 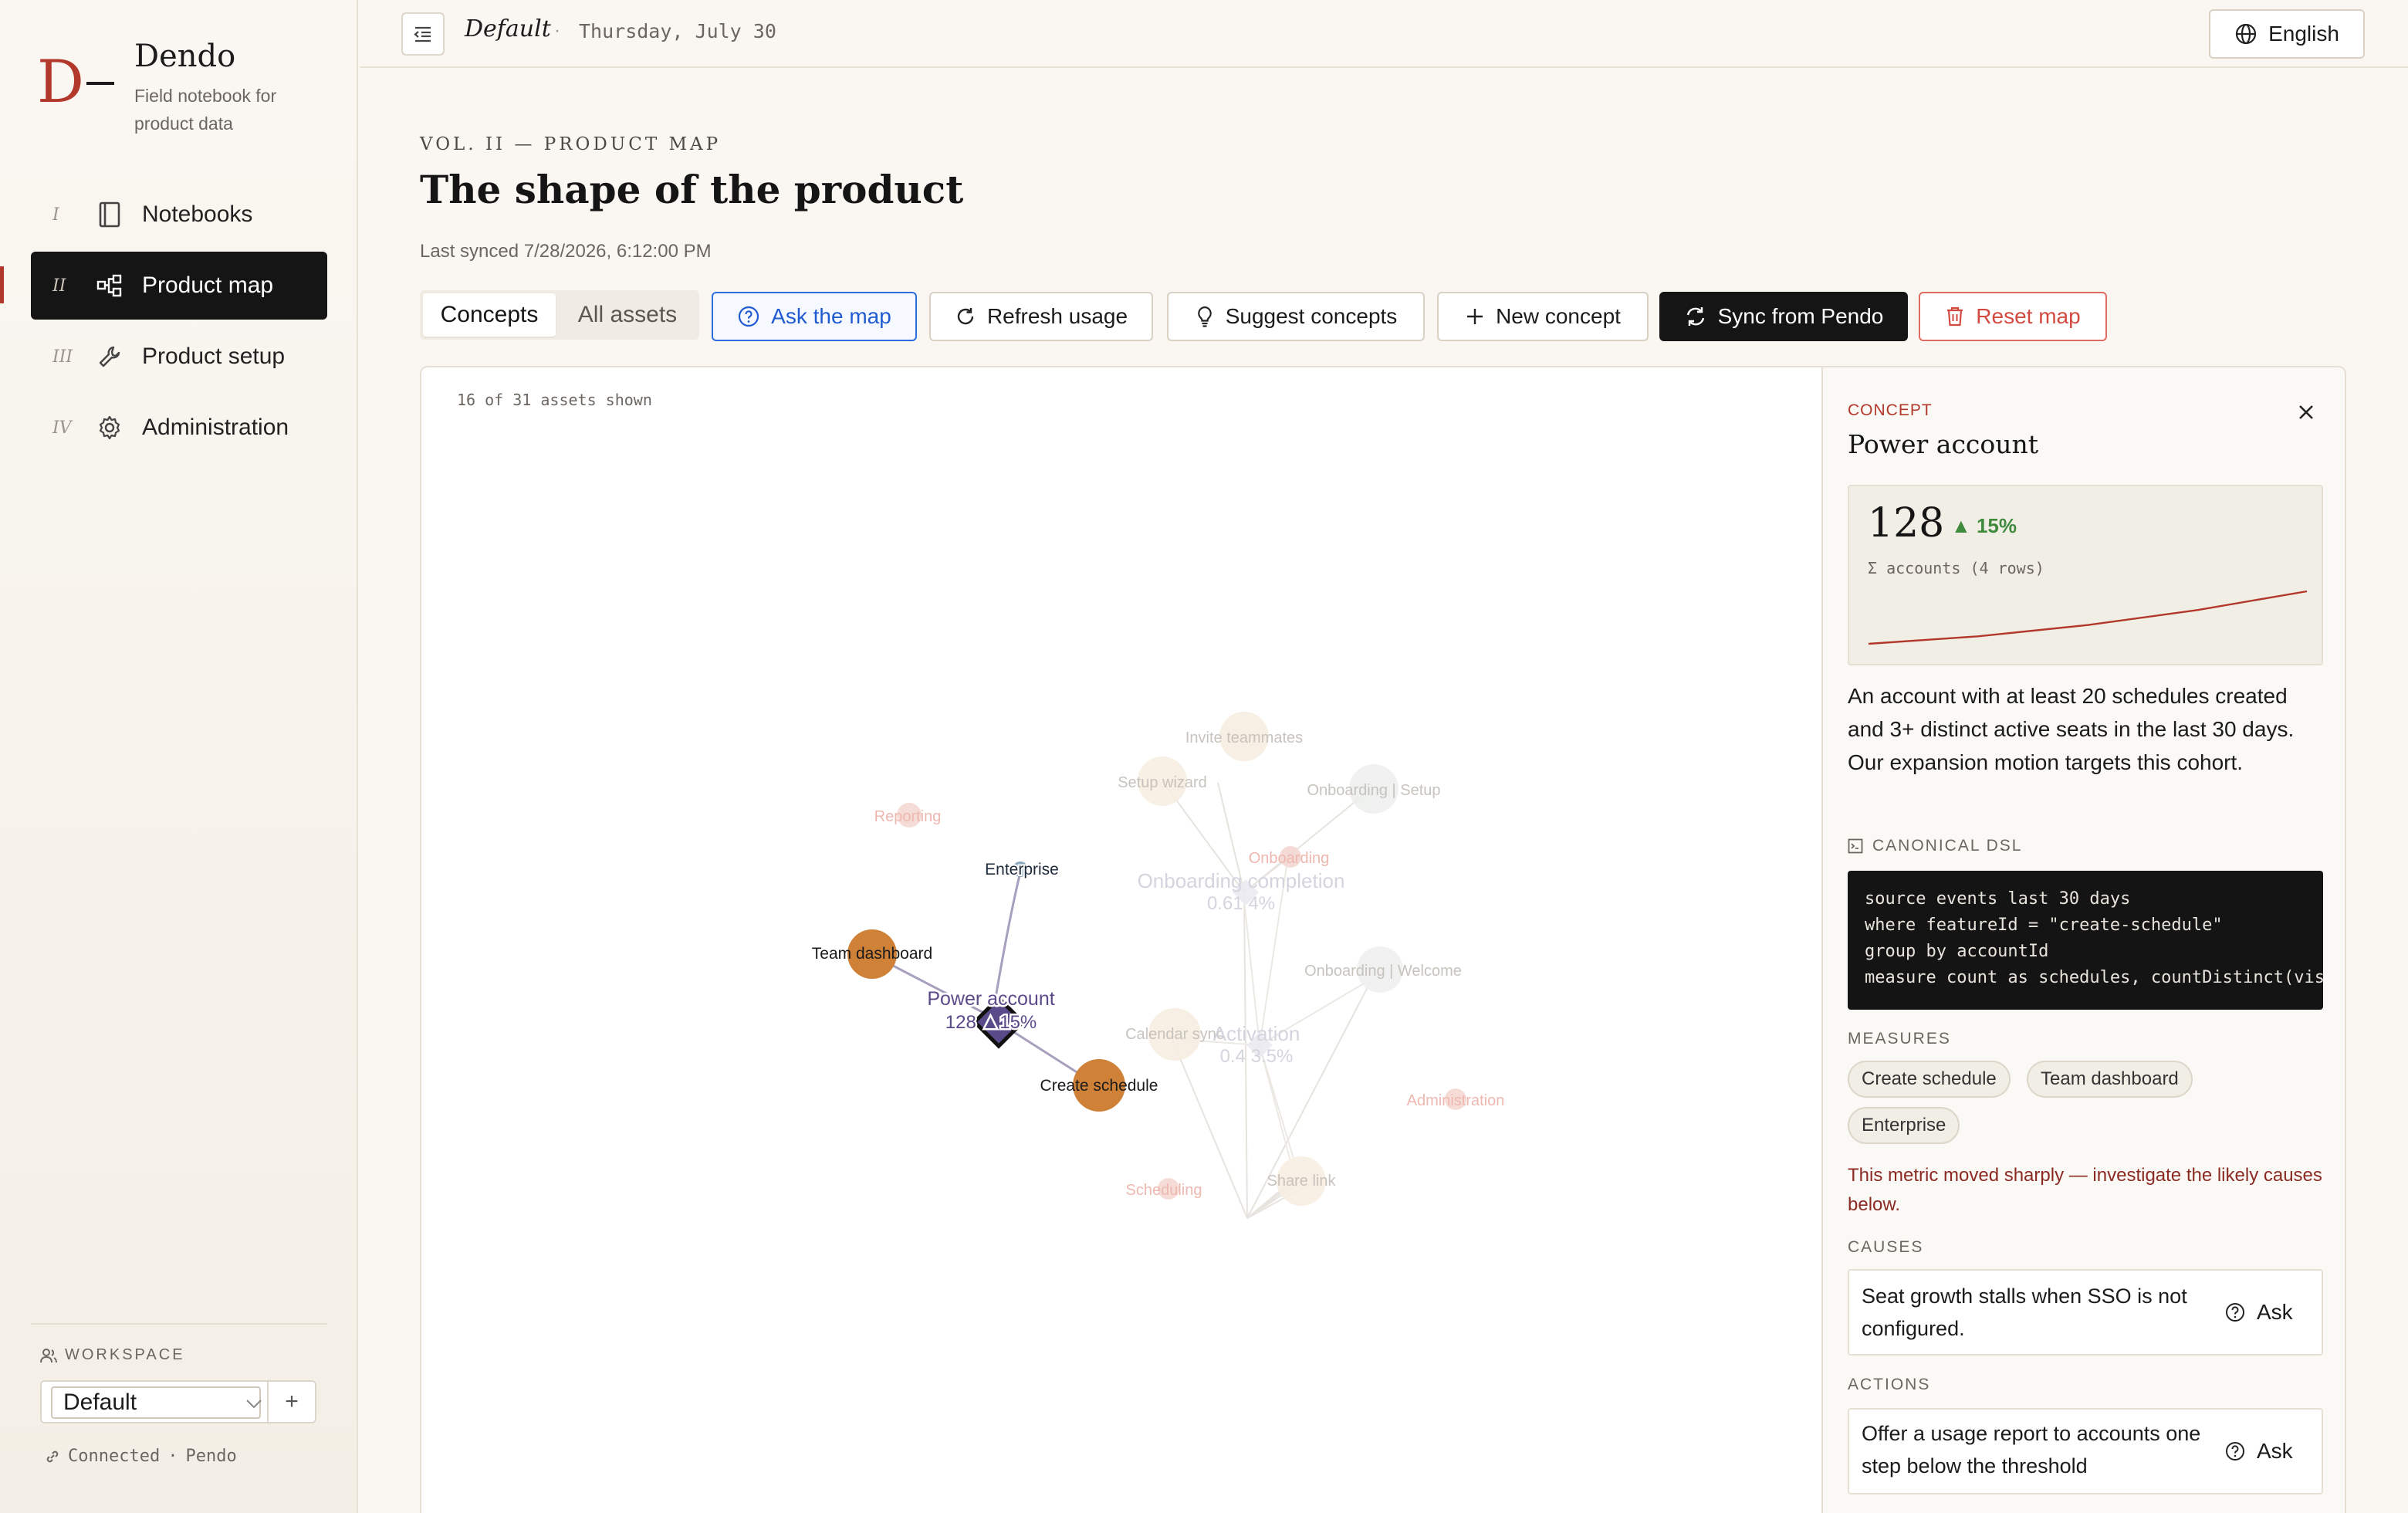 What do you see at coordinates (1890, 1384) in the screenshot?
I see `actions-heading: ACTIONS` at bounding box center [1890, 1384].